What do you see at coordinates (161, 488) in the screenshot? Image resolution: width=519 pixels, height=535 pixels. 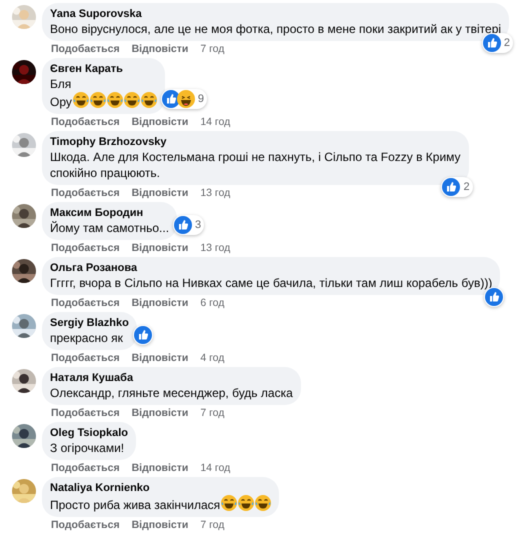 I see `author-name: Nataliya Kornienko` at bounding box center [161, 488].